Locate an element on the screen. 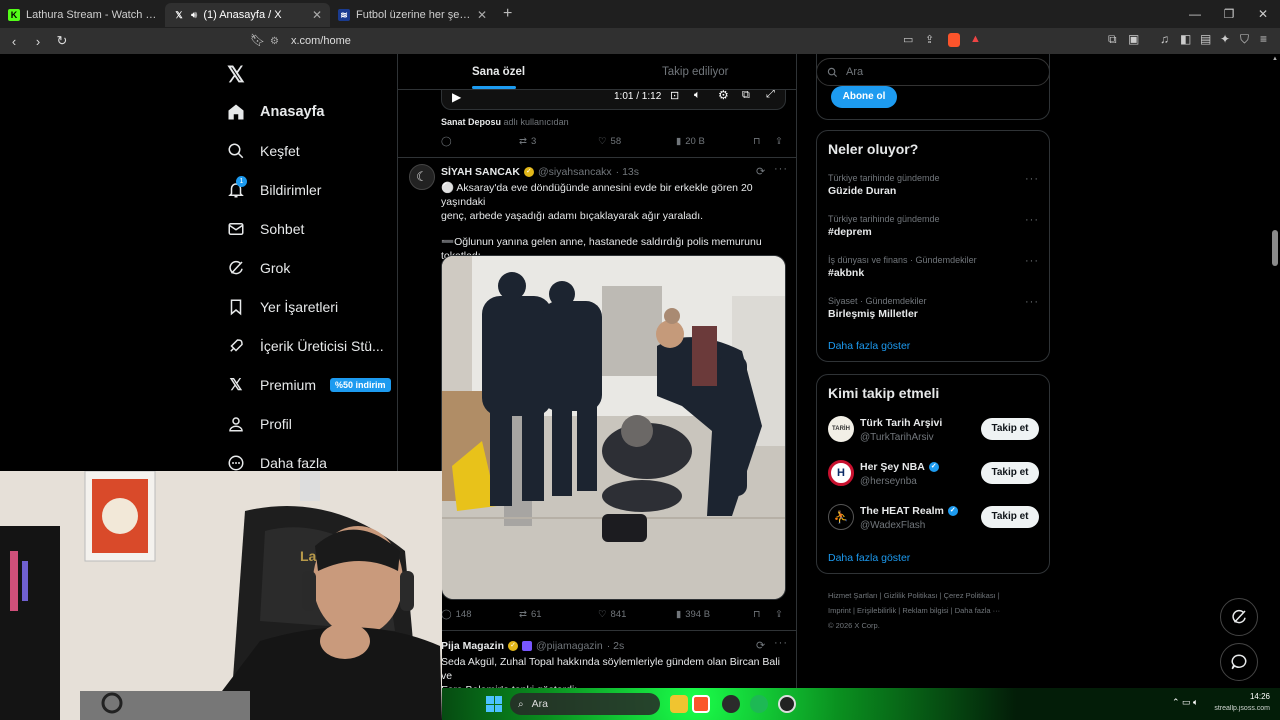 Image resolution: width=1280 pixels, height=720 pixels. captions-icon: ⊡ is located at coordinates (674, 95).